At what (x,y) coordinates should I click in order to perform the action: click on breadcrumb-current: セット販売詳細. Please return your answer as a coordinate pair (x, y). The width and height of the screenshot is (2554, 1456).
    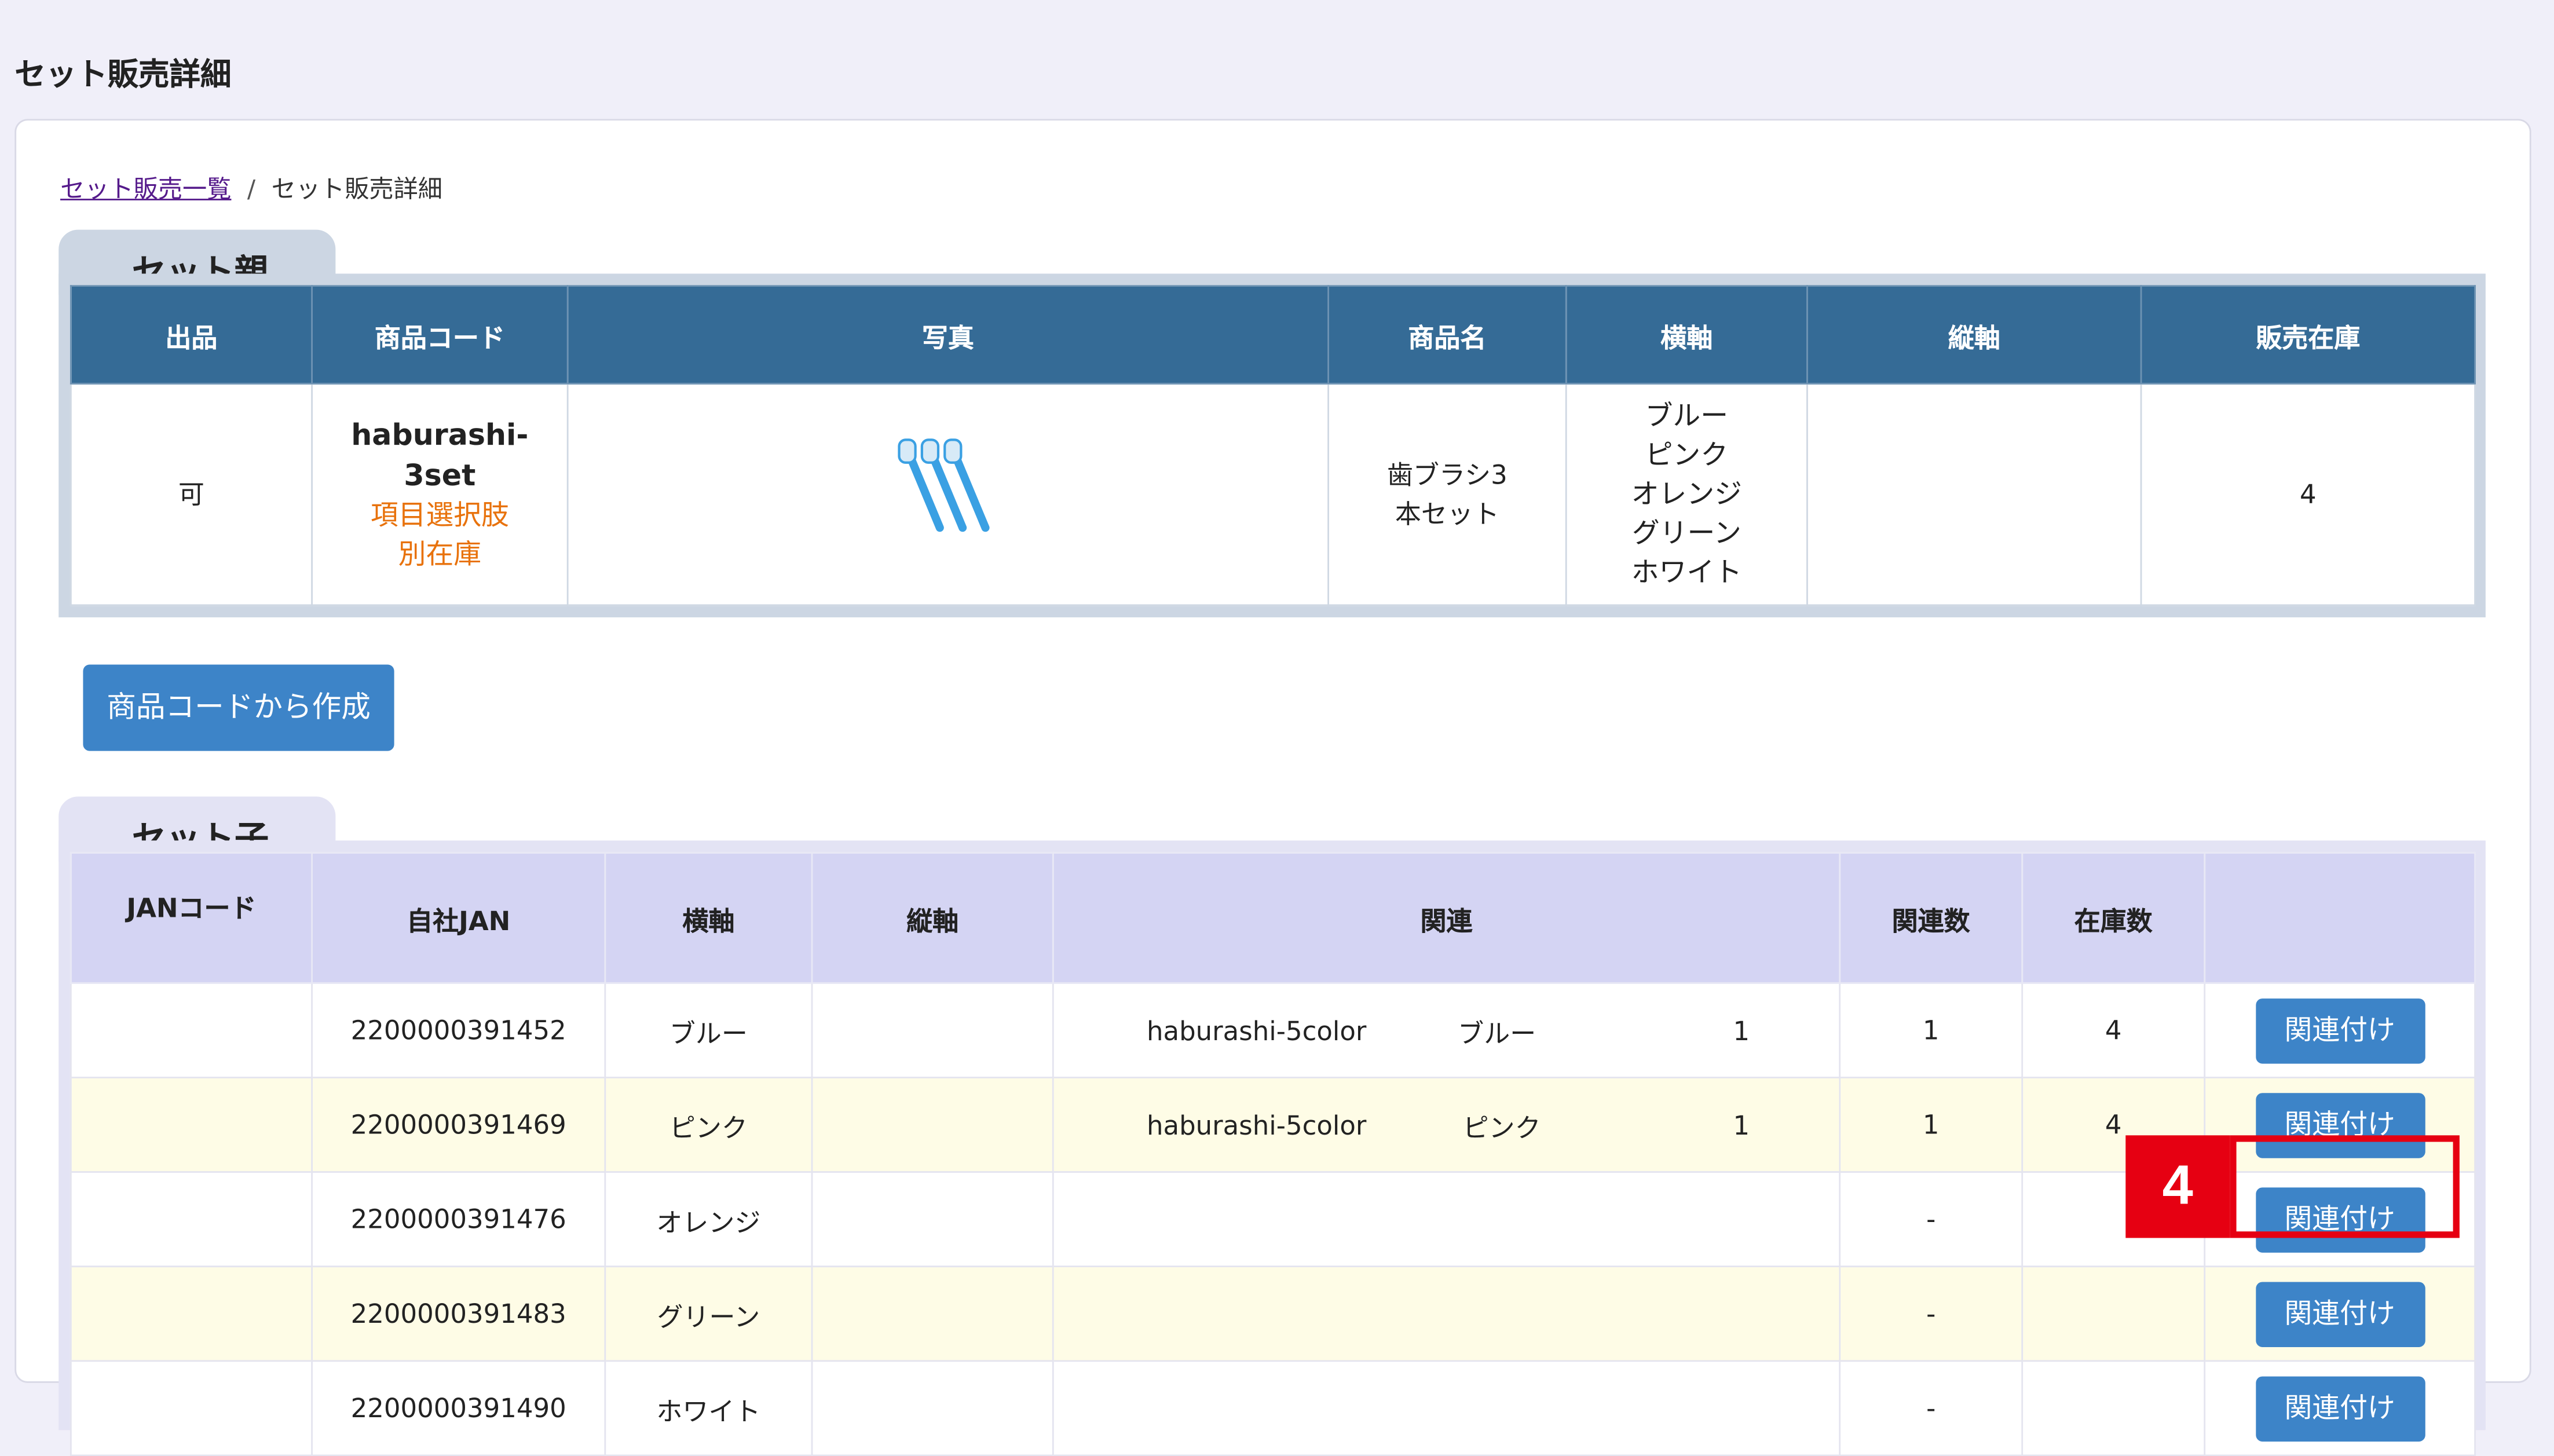
    Looking at the image, I should click on (357, 189).